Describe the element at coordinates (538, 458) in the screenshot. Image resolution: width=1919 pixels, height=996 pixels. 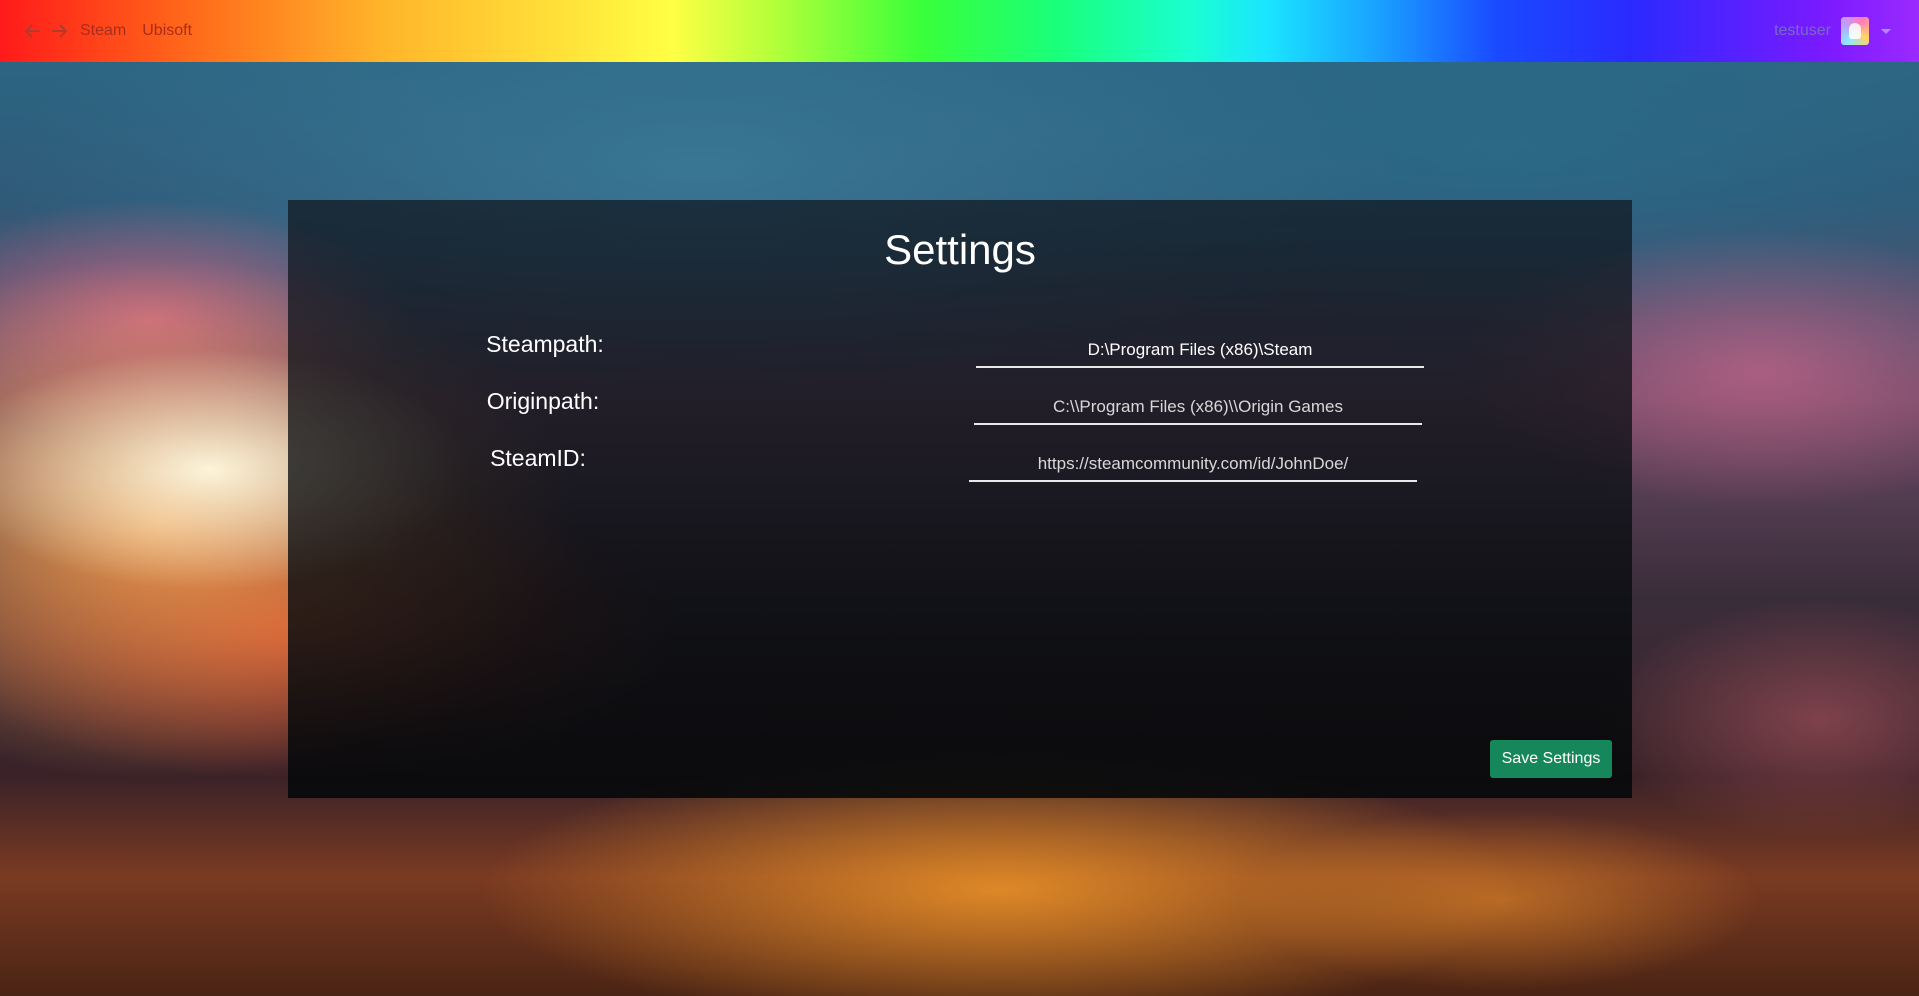
I see `steamid-label: SteamID:` at that location.